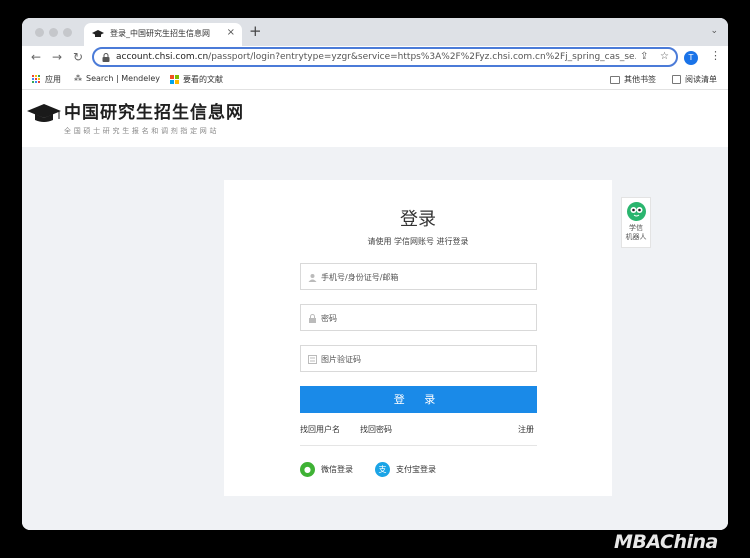 The height and width of the screenshot is (558, 750). I want to click on robot-avatar-icon, so click(636, 211).